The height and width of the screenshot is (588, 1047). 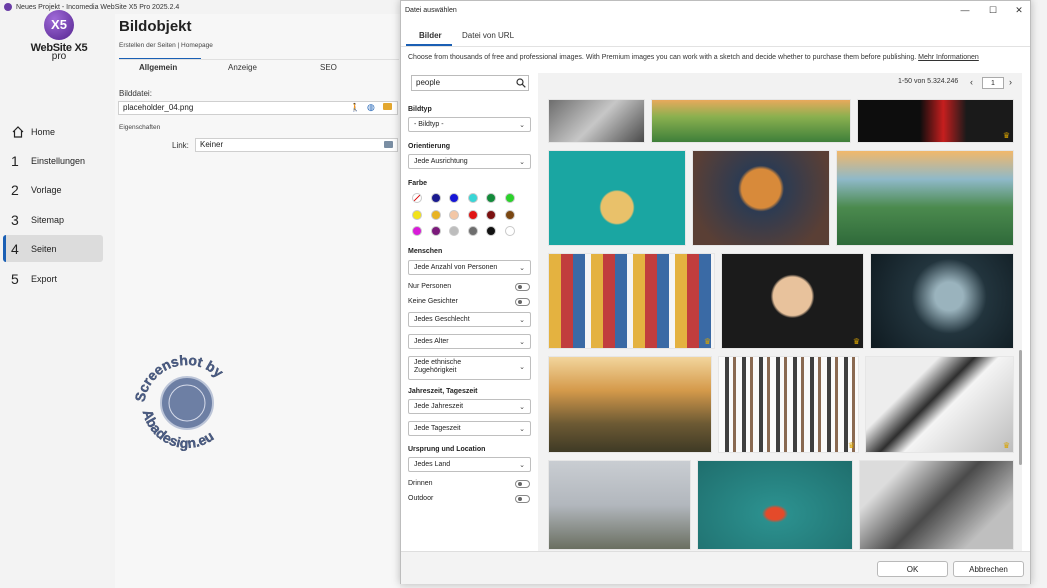 What do you see at coordinates (469, 464) in the screenshot?
I see `country-select: Jedes Land ⌄` at bounding box center [469, 464].